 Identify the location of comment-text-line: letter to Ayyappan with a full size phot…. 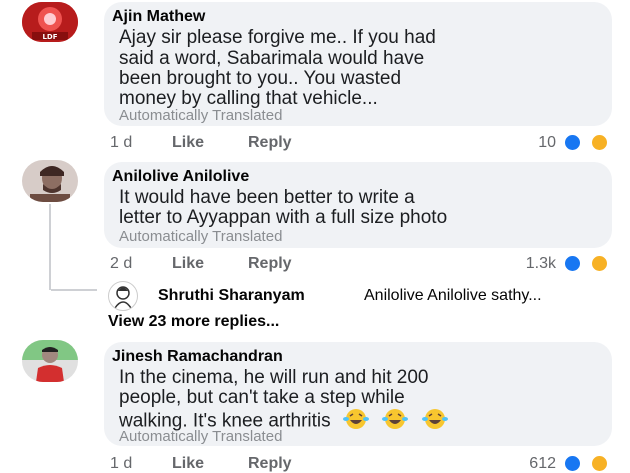
(283, 217).